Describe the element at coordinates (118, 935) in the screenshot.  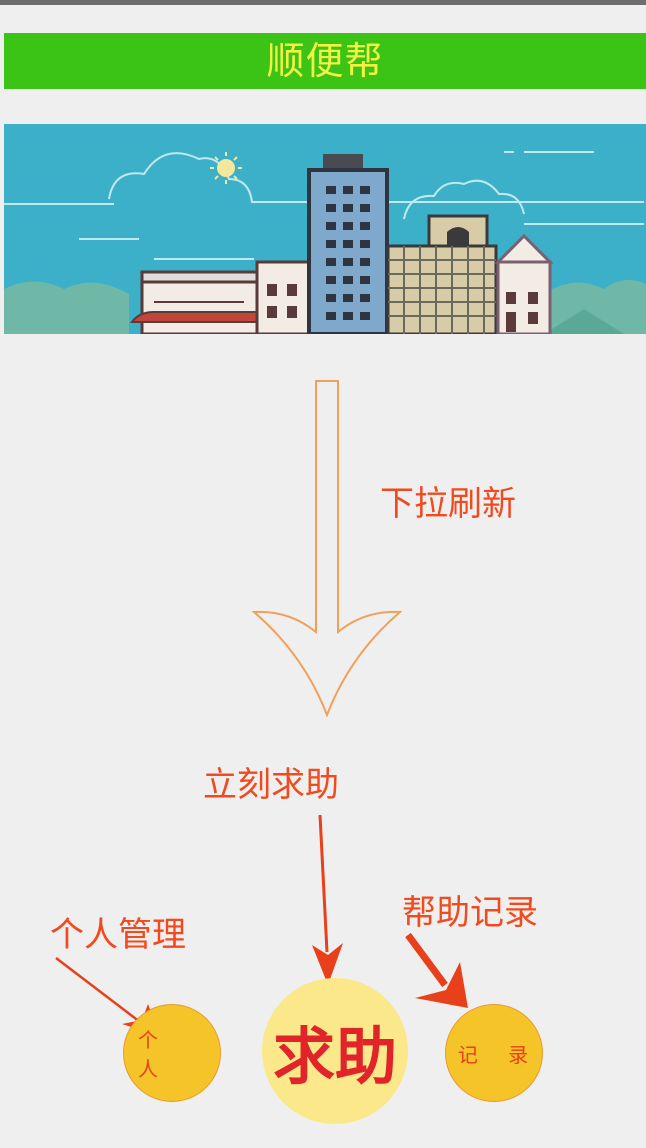
I see `personal-management-annotation: 个人管理` at that location.